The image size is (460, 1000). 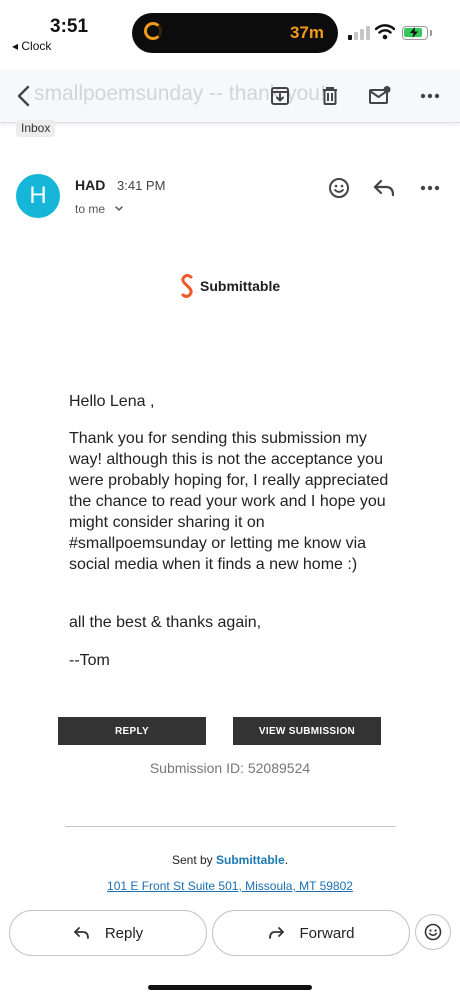 I want to click on back-button, so click(x=24, y=96).